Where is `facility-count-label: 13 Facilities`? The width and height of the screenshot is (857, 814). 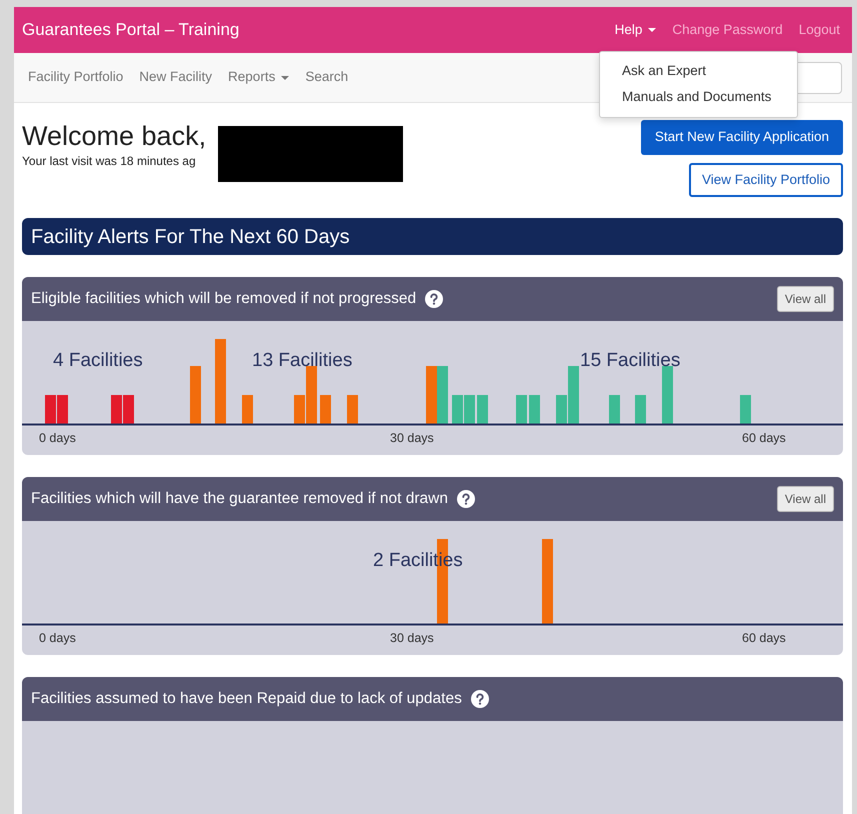 facility-count-label: 13 Facilities is located at coordinates (302, 360).